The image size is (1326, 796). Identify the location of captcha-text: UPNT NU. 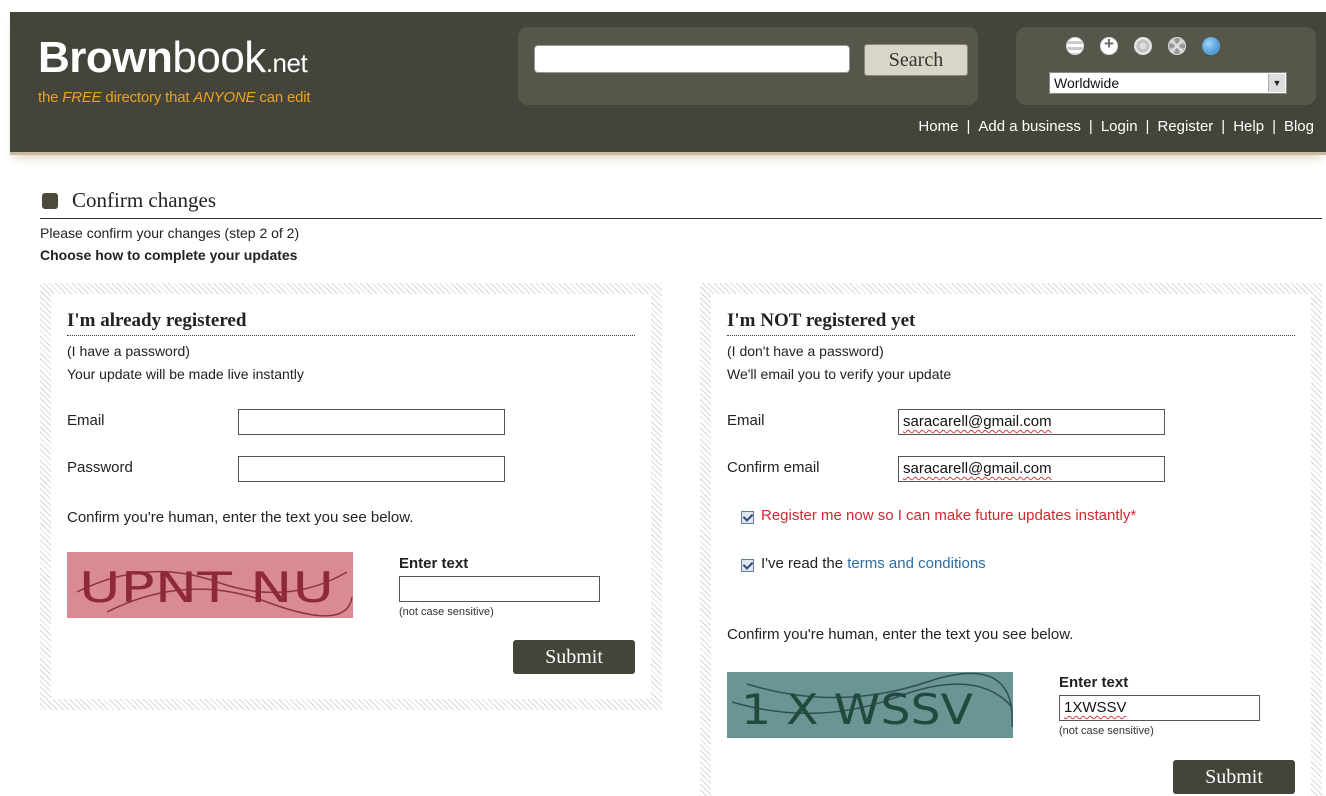
(206, 587).